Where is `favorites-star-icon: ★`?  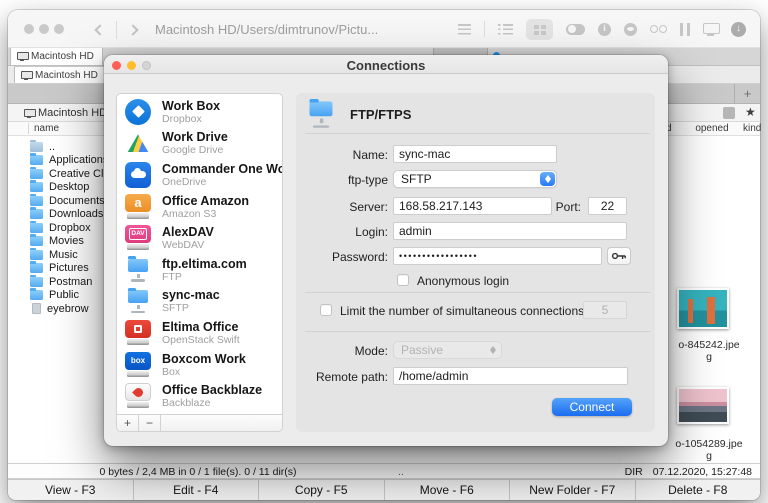
favorites-star-icon: ★ is located at coordinates (750, 112).